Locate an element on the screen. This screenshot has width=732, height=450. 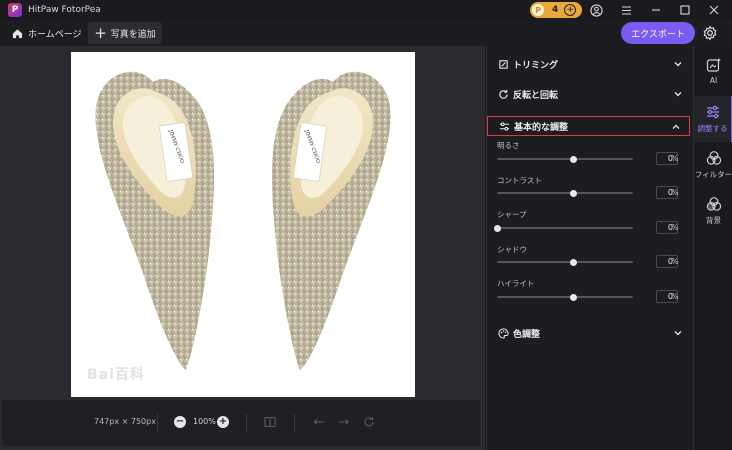
adjust-label-shadow: シャドウ is located at coordinates (512, 249).